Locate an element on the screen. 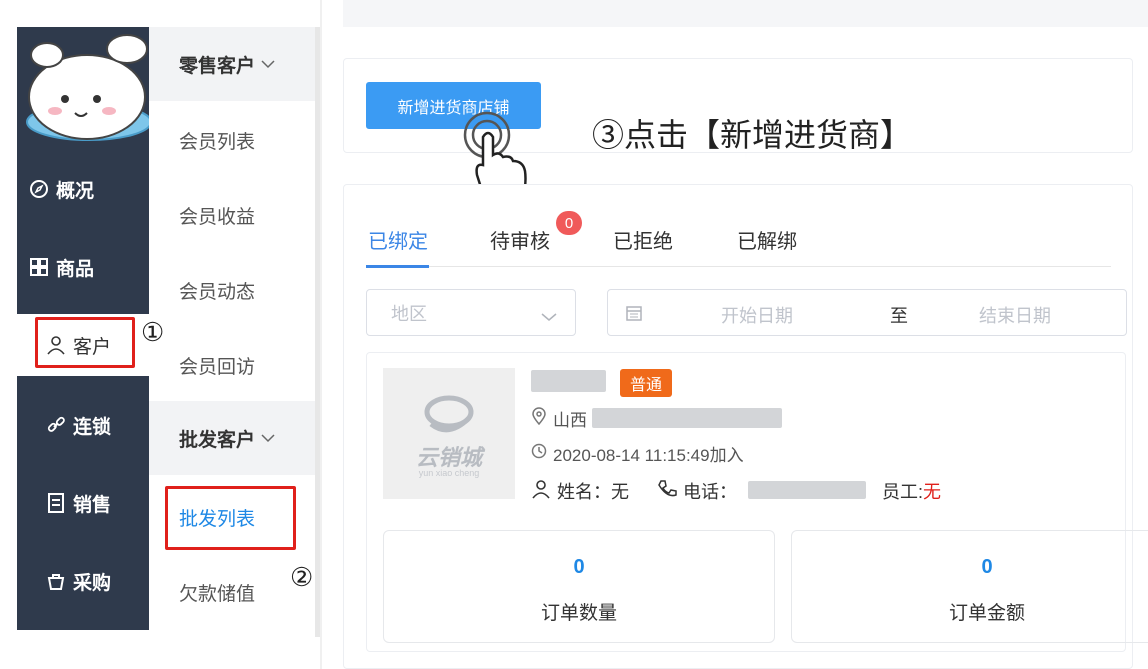  phone-redacted is located at coordinates (807, 490).